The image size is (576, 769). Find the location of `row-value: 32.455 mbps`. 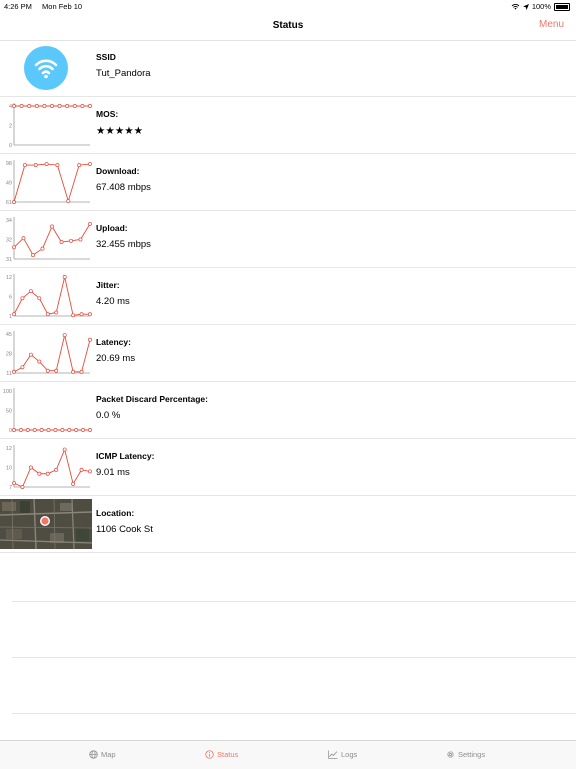

row-value: 32.455 mbps is located at coordinates (123, 244).